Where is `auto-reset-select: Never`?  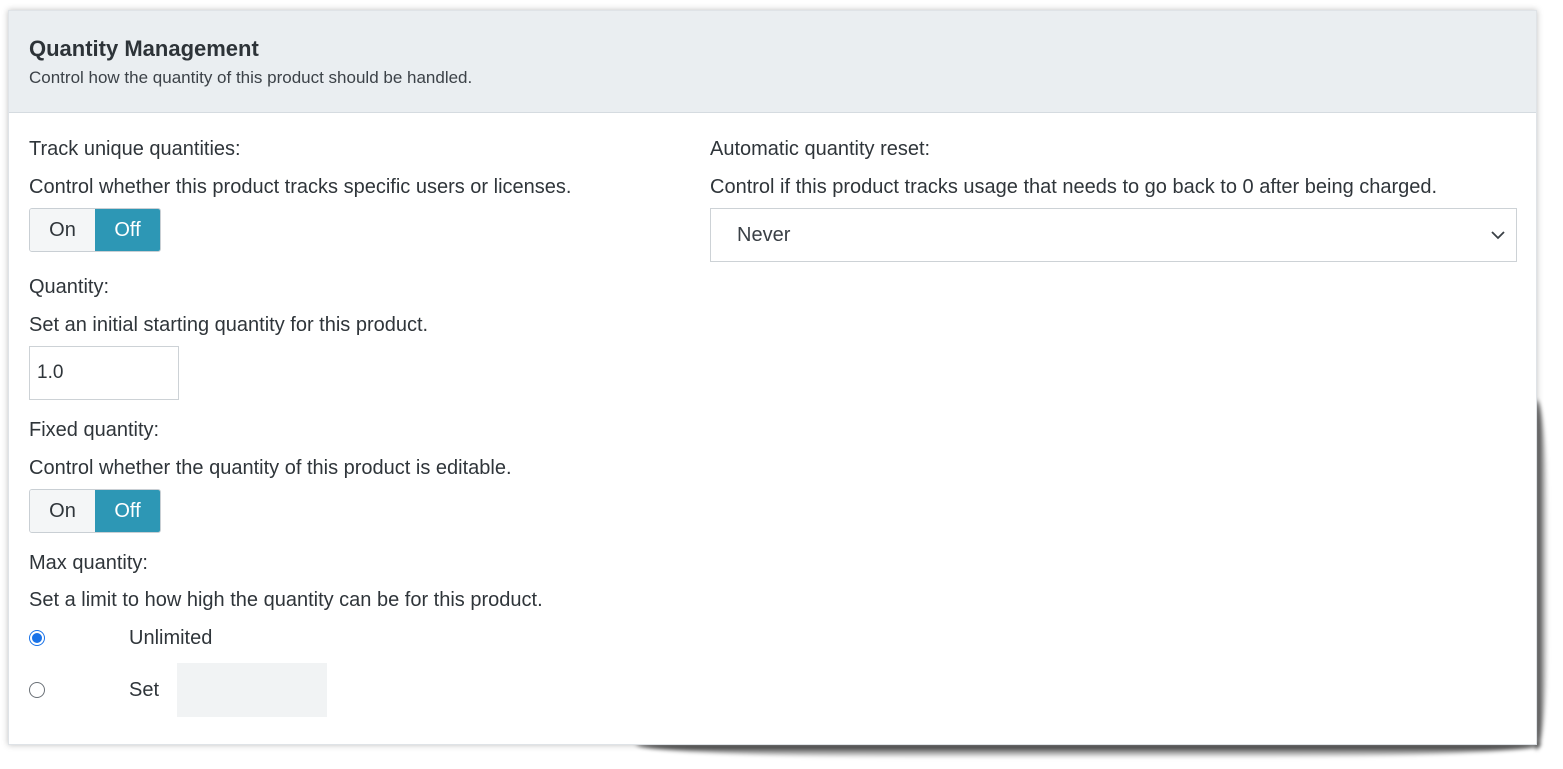 auto-reset-select: Never is located at coordinates (1113, 235).